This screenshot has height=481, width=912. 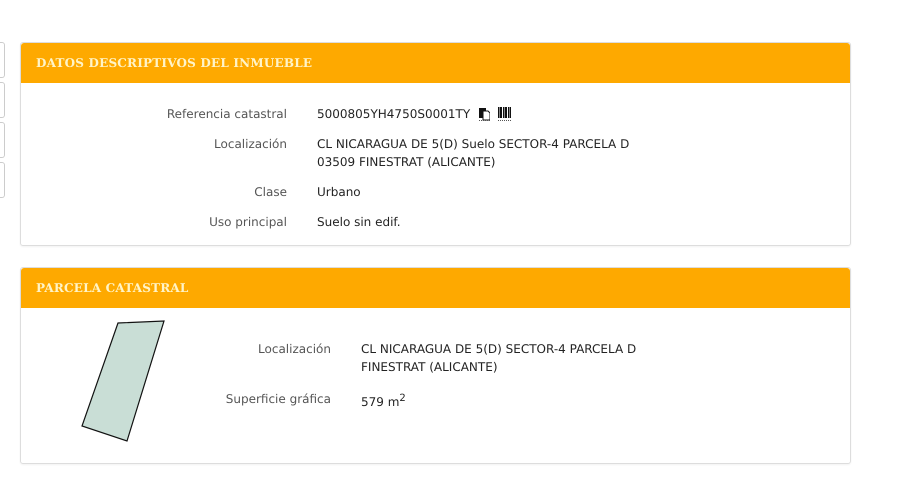 I want to click on field-label: Referencia catastral, so click(x=226, y=114).